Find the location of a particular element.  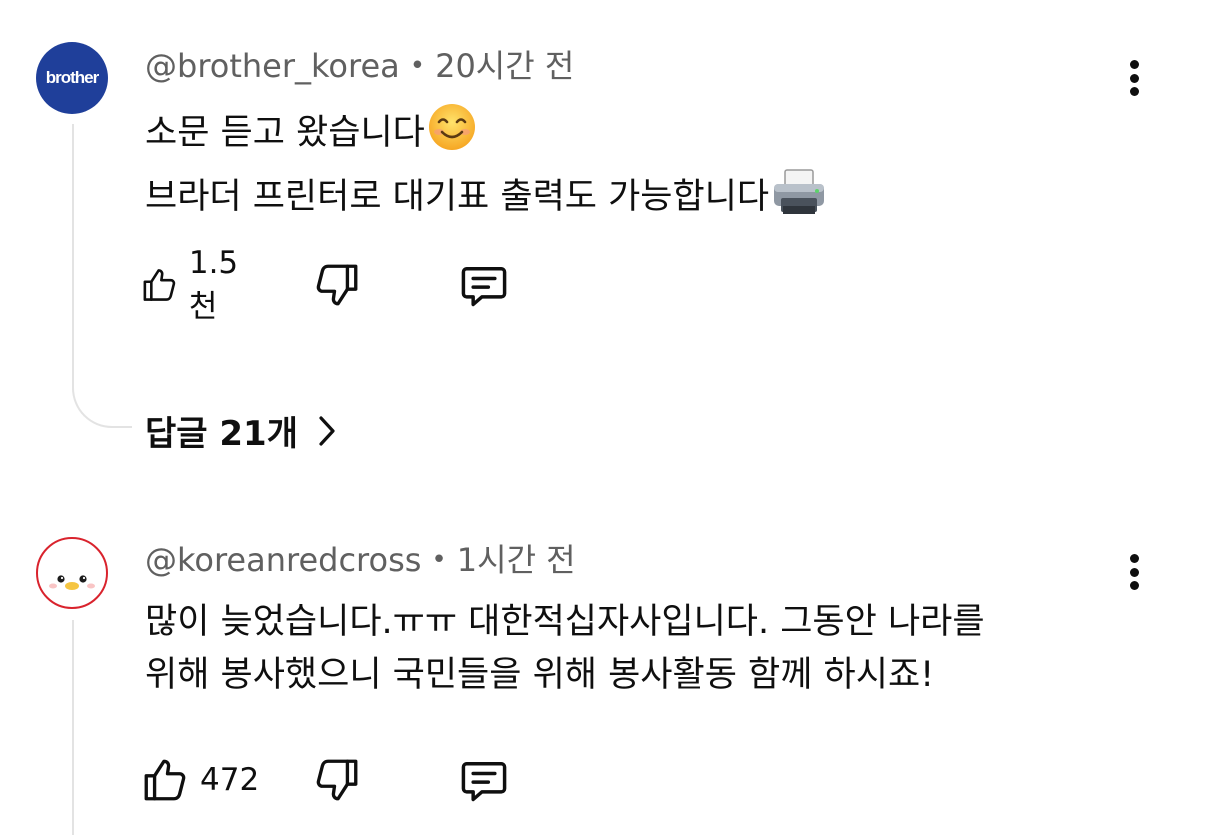

like-count: 1.5천 is located at coordinates (213, 284).